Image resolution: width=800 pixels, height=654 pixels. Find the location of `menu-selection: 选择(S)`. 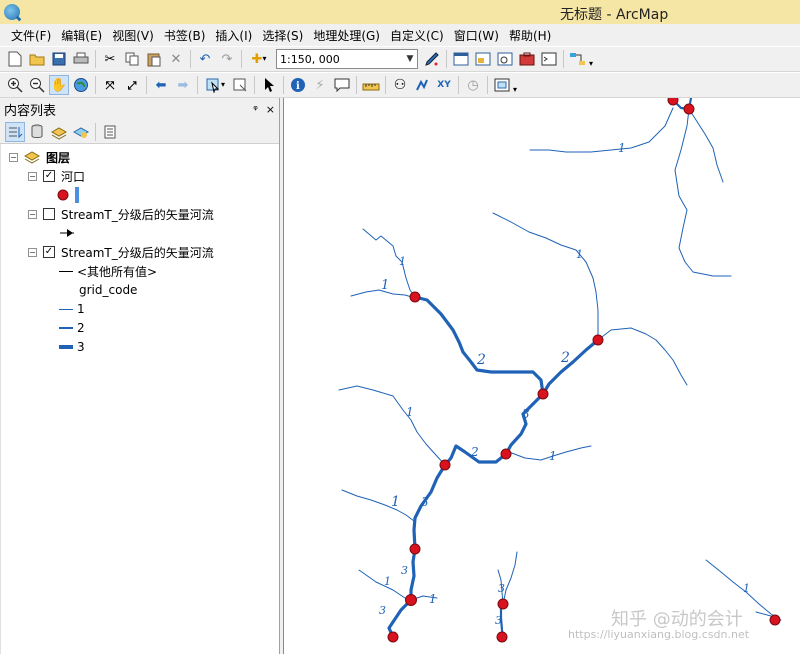

menu-selection: 选择(S) is located at coordinates (282, 35).